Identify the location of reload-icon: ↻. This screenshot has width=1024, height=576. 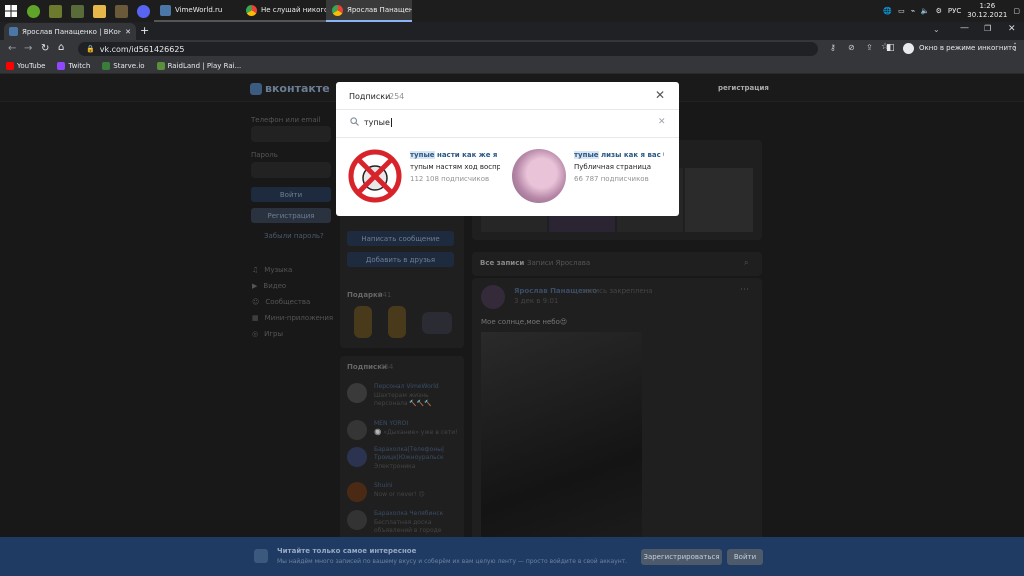
(45, 48).